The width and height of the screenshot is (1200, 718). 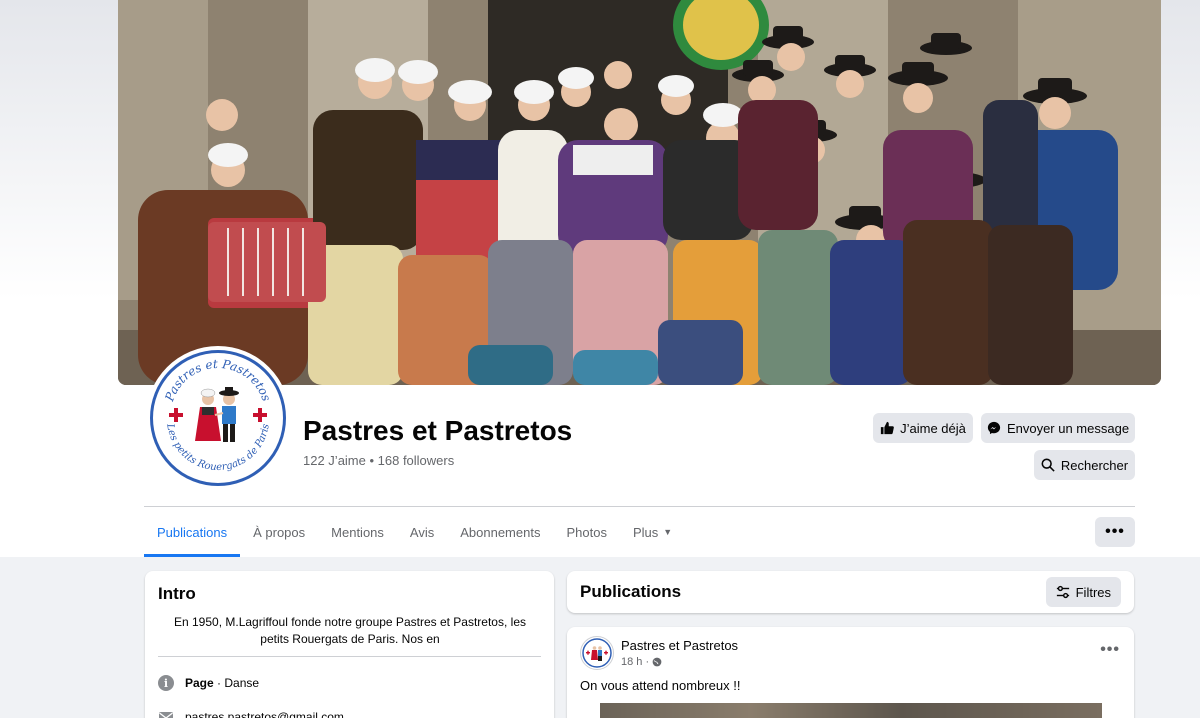 I want to click on tab-more: Plus ▼, so click(x=652, y=532).